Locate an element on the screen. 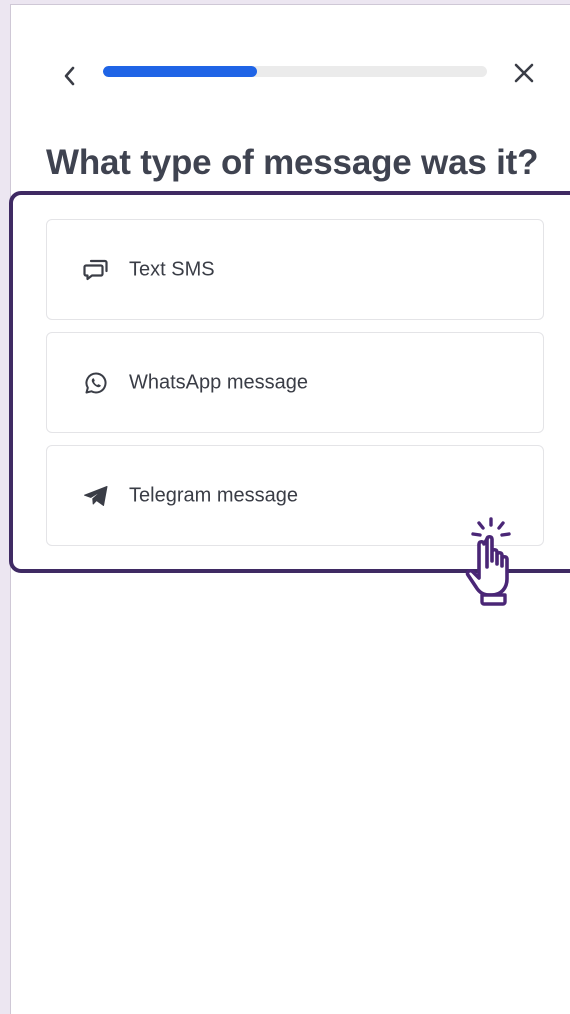  close-button is located at coordinates (524, 73).